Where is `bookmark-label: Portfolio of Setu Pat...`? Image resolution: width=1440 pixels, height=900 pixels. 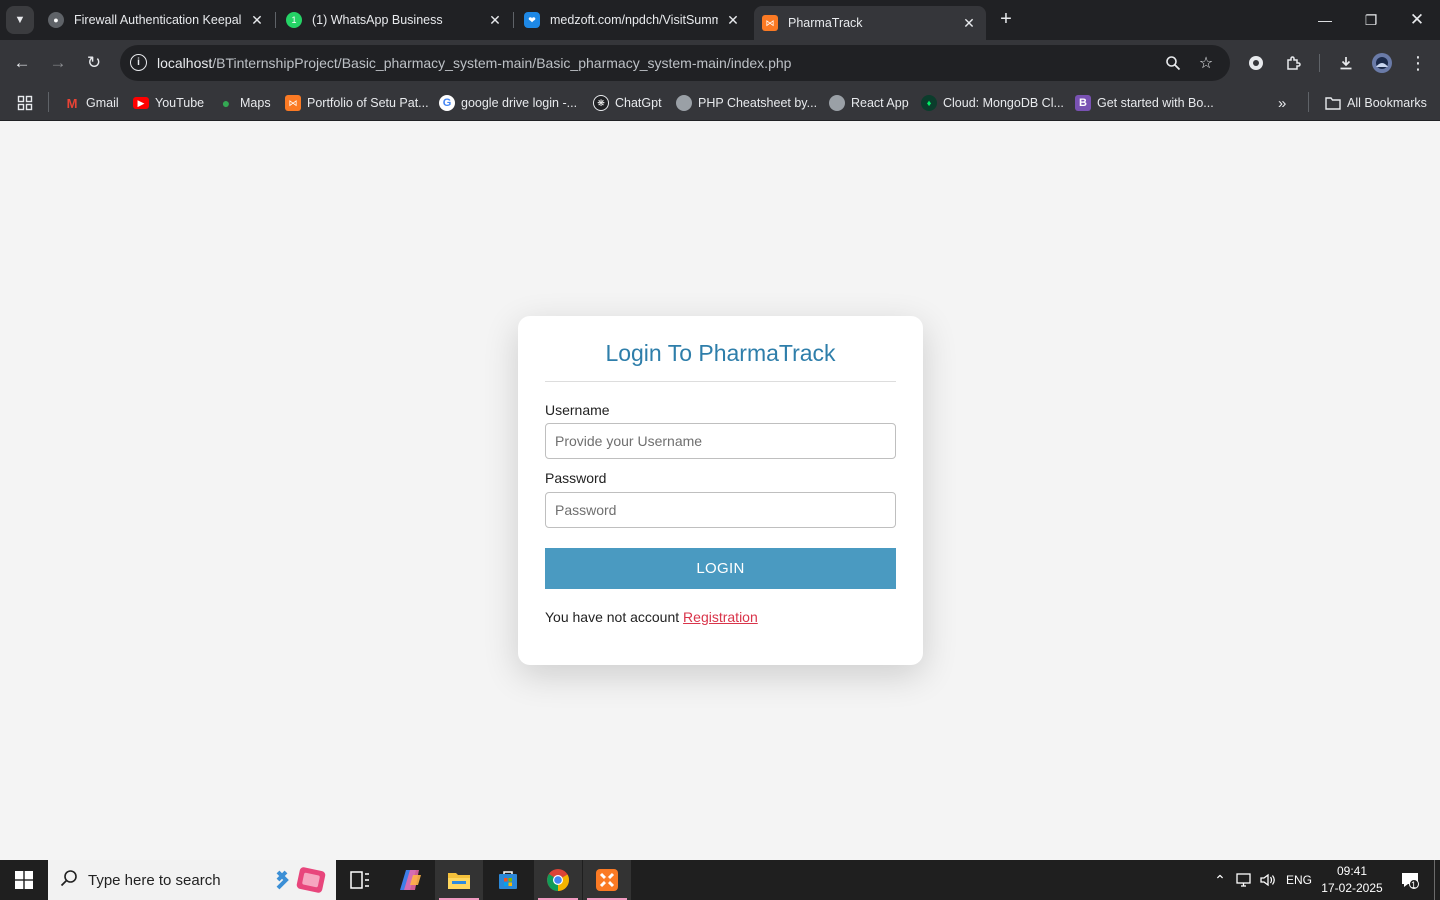 bookmark-label: Portfolio of Setu Pat... is located at coordinates (368, 103).